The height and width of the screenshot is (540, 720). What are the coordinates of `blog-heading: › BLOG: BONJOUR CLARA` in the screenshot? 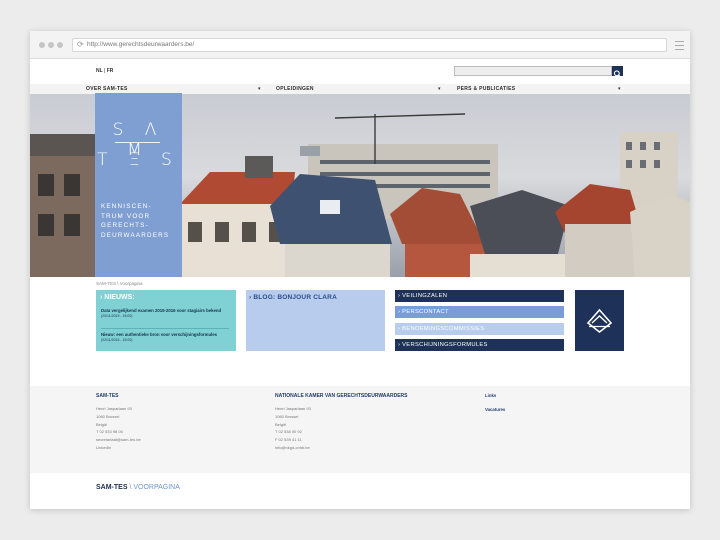 It's located at (293, 297).